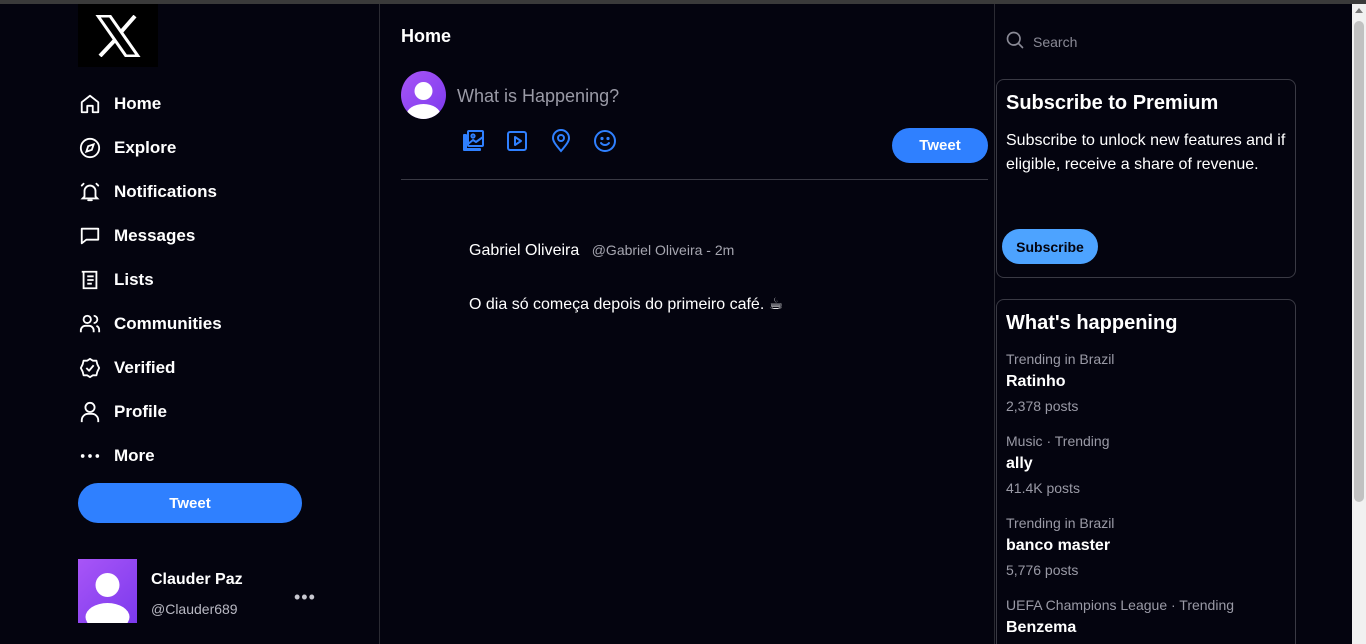 The height and width of the screenshot is (644, 1366). Describe the element at coordinates (517, 141) in the screenshot. I see `video-icon` at that location.